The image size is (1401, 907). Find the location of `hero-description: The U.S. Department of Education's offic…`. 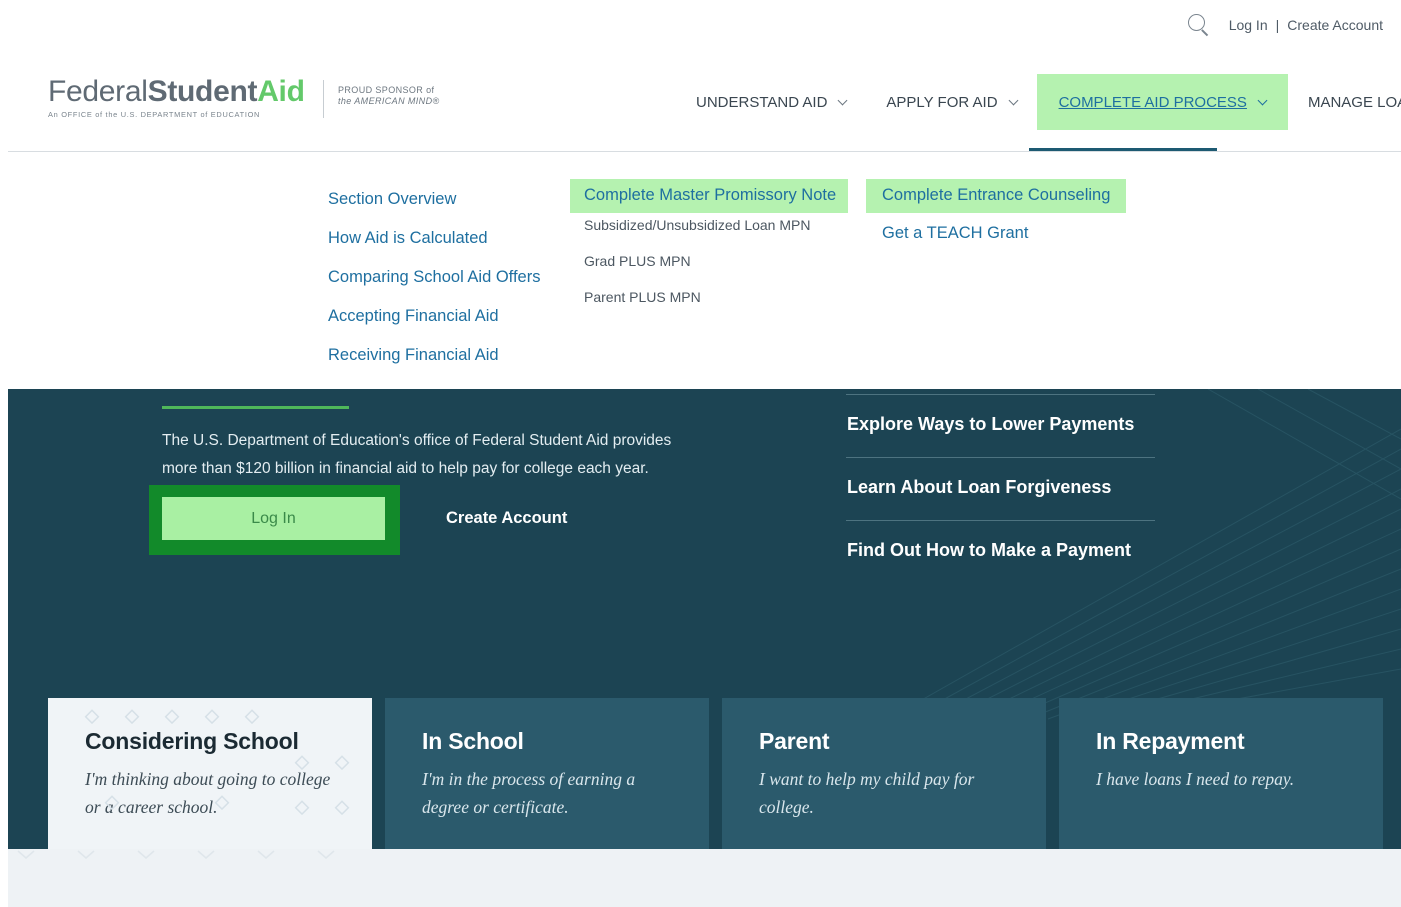

hero-description: The U.S. Department of Education's offic… is located at coordinates (417, 454).